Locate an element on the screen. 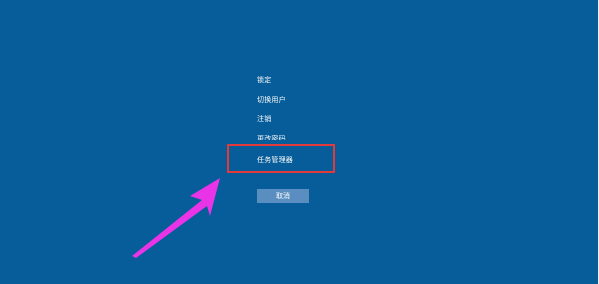  task-manager-highlight is located at coordinates (281, 158).